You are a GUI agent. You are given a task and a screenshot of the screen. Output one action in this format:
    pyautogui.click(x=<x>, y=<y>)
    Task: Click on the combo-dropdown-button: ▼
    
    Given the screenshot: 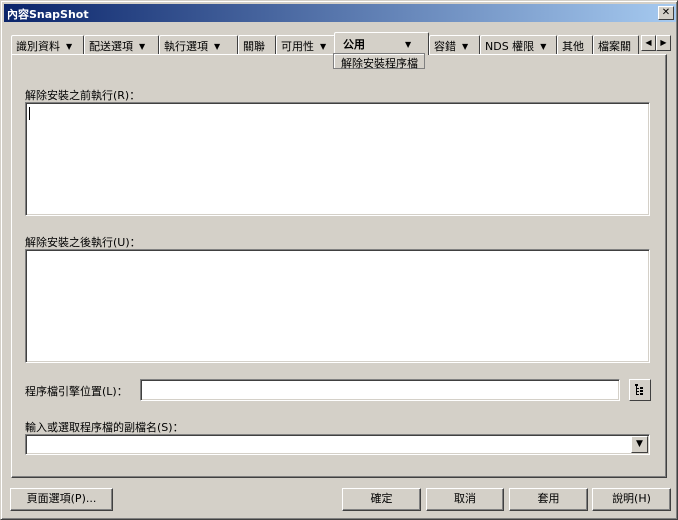 What is the action you would take?
    pyautogui.click(x=639, y=444)
    